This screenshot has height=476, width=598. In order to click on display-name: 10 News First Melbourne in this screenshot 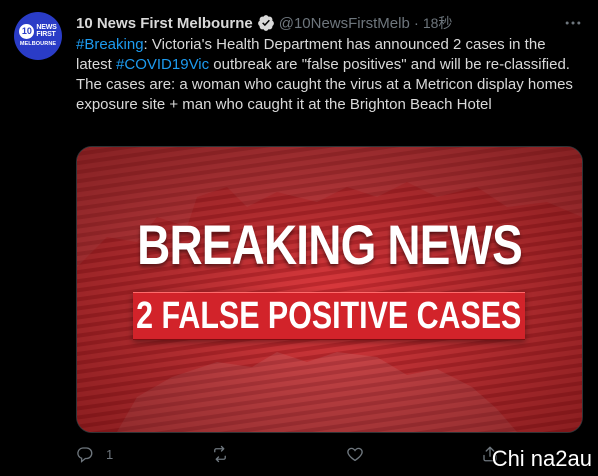, I will do `click(164, 23)`.